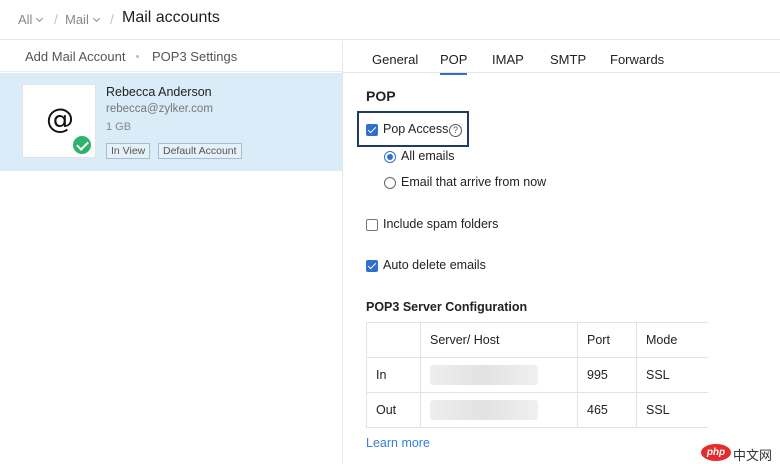  Describe the element at coordinates (434, 265) in the screenshot. I see `auto-delete-label: Auto delete emails` at that location.